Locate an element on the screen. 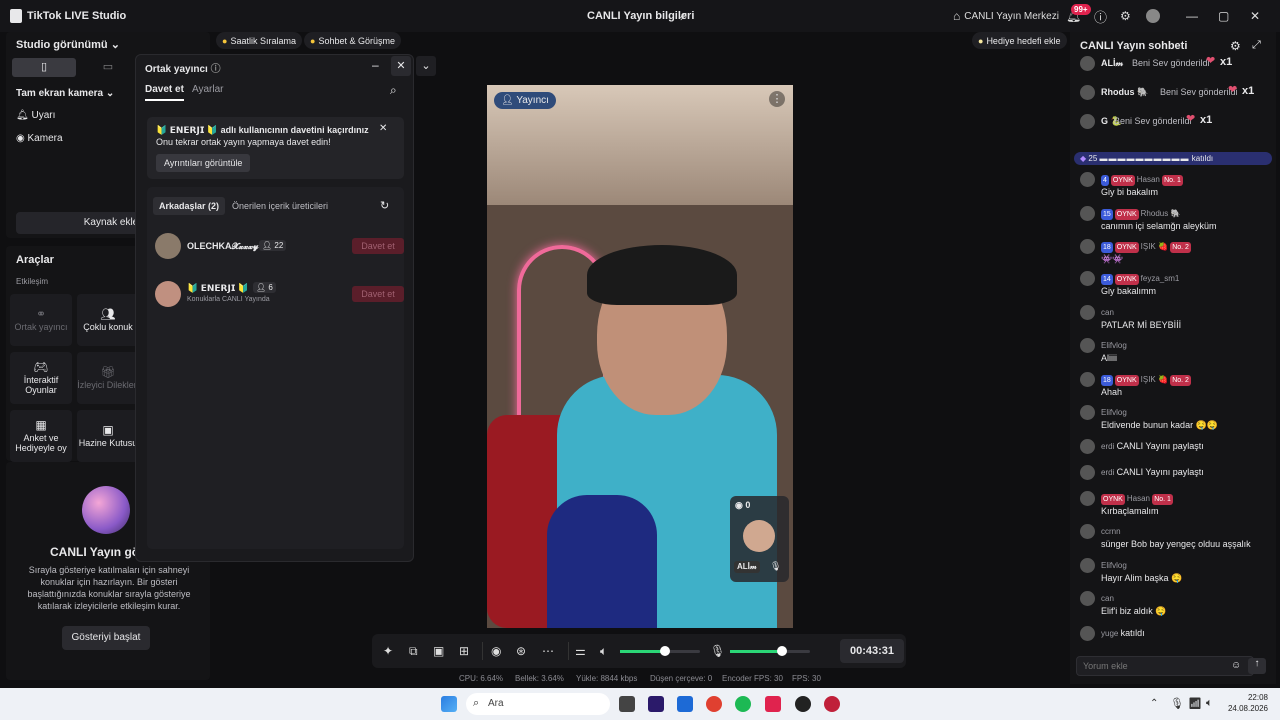 The image size is (1280, 720). chat-username: can is located at coordinates (1107, 312).